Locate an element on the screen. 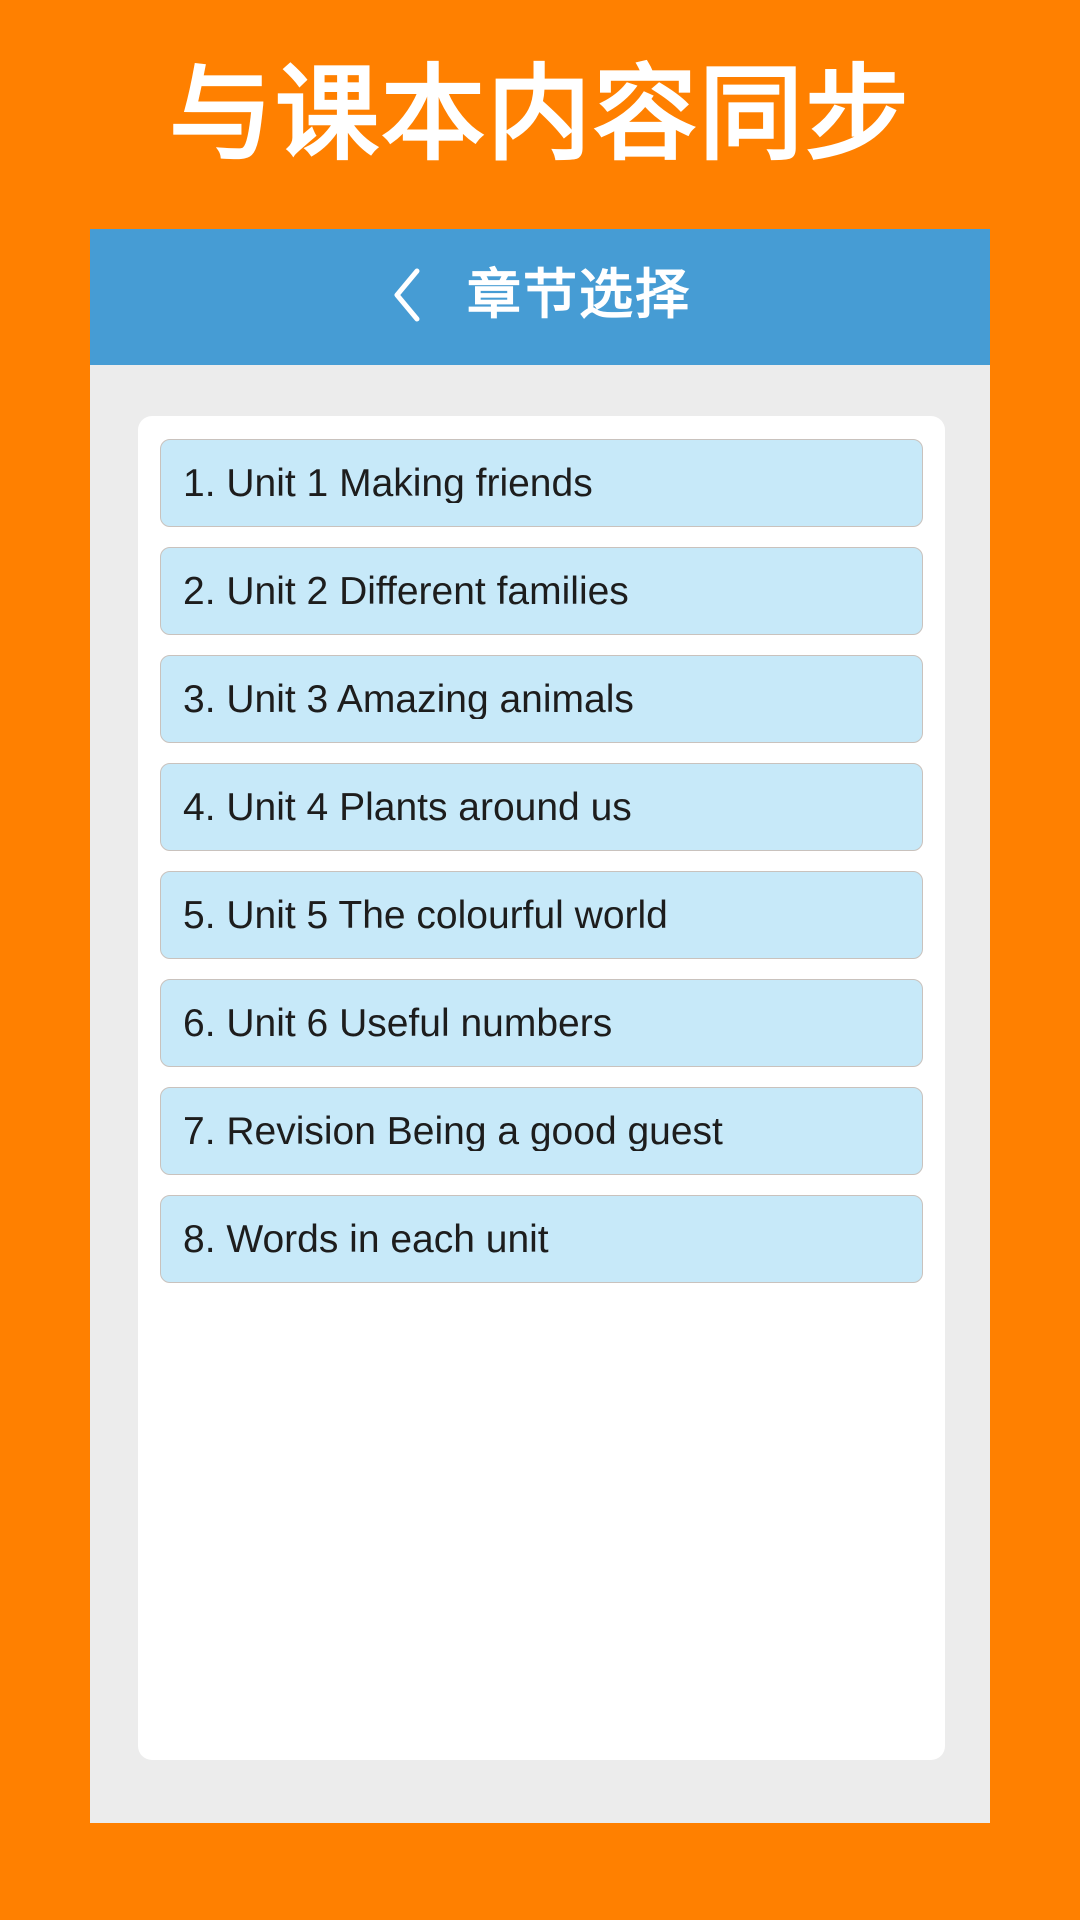 The height and width of the screenshot is (1920, 1080). chapter-item-label: 2. Unit 2 Different families is located at coordinates (406, 591).